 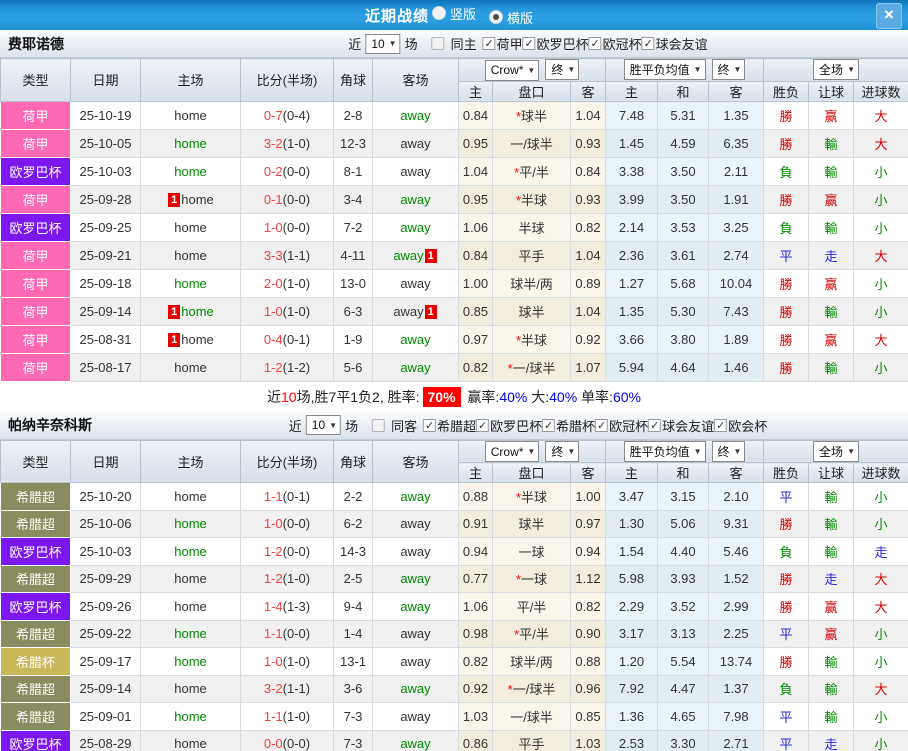 I want to click on match-date: 25-09-25, so click(x=105, y=227).